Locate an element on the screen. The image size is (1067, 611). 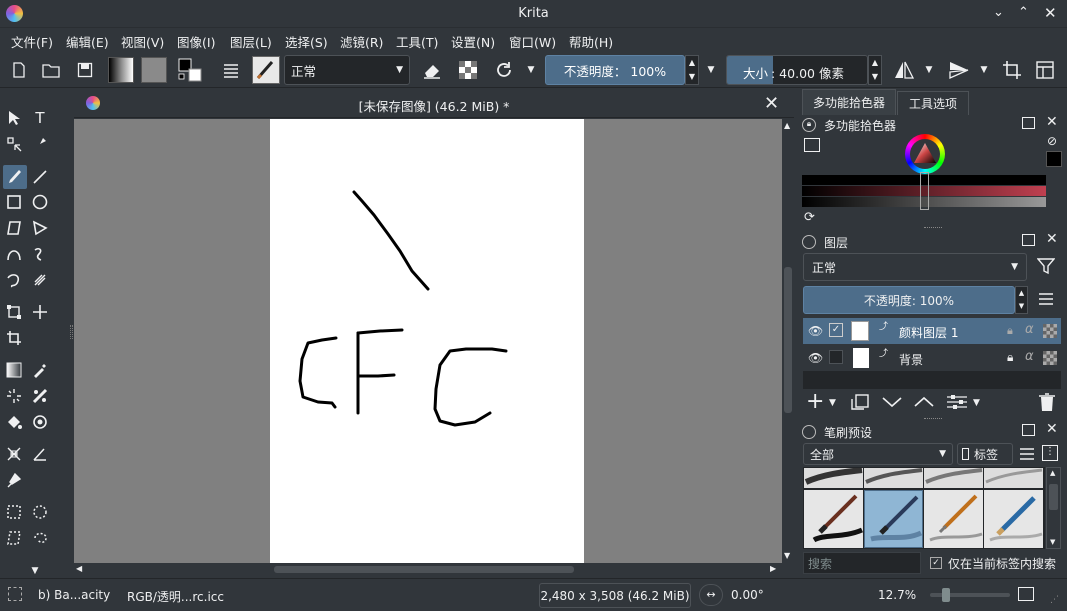
brush-preset-icon is located at coordinates (266, 70).